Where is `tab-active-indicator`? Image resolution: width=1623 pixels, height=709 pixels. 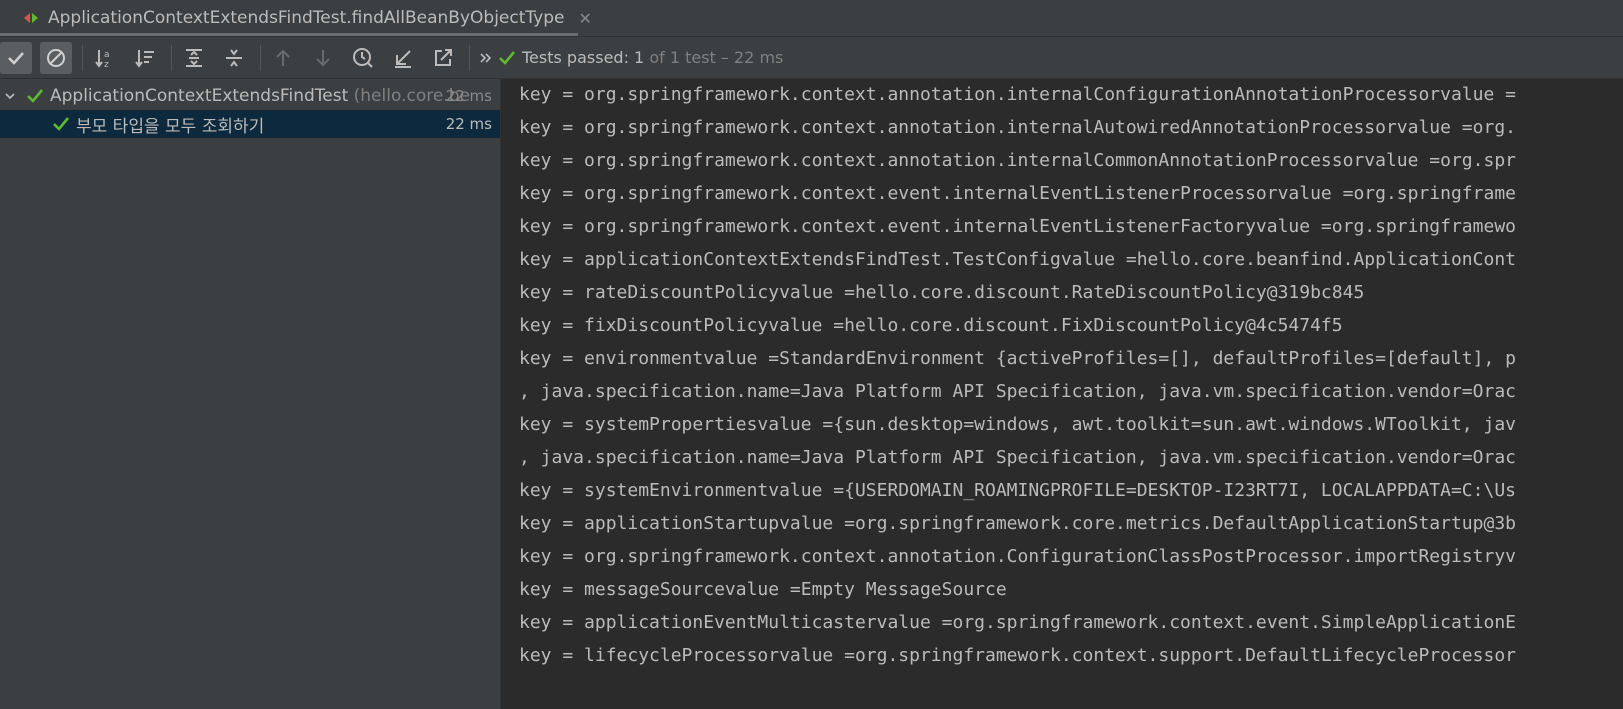 tab-active-indicator is located at coordinates (289, 34).